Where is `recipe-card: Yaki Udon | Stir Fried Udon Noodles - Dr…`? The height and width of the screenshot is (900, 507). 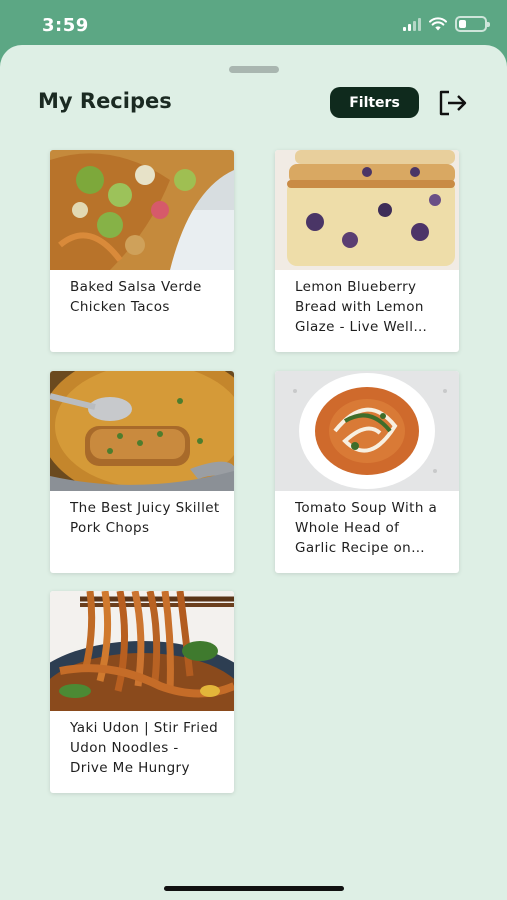
recipe-card: Yaki Udon | Stir Fried Udon Noodles - Dr… is located at coordinates (142, 692).